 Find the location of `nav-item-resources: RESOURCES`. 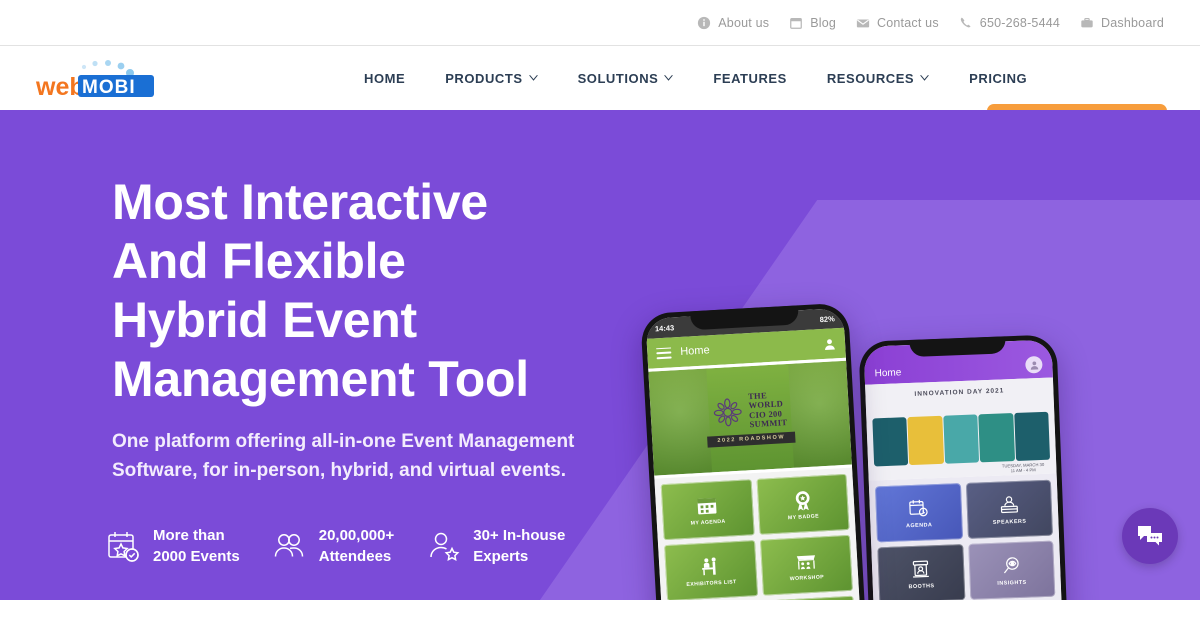

nav-item-resources: RESOURCES is located at coordinates (878, 78).